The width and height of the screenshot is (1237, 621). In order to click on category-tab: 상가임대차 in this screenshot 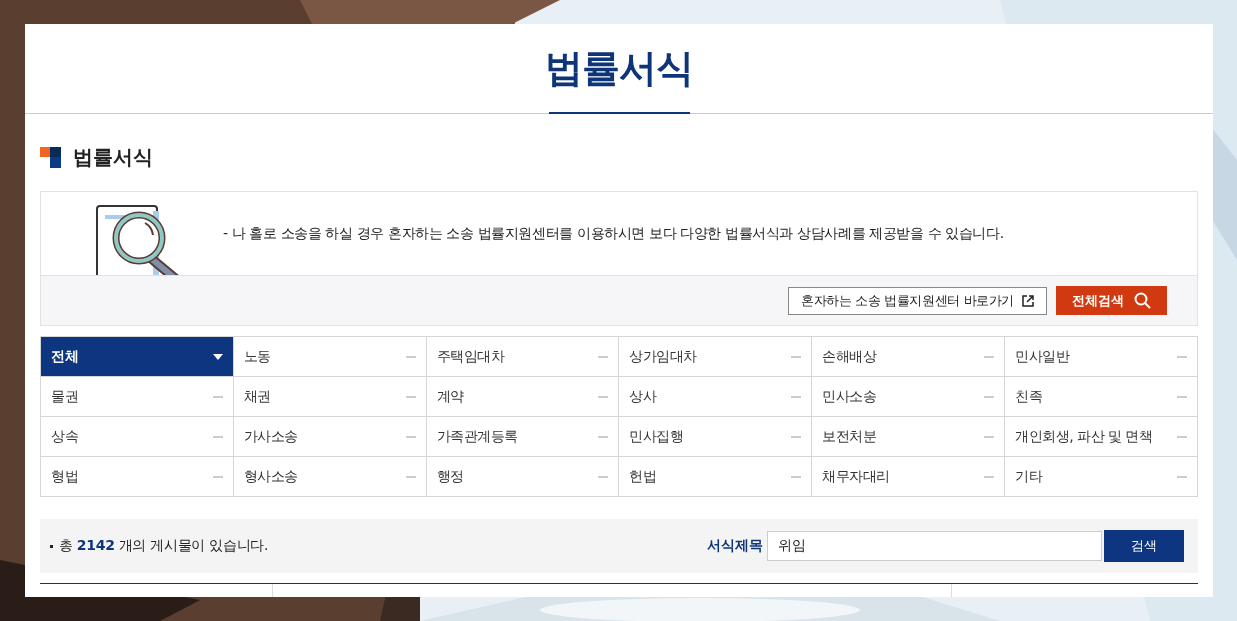, I will do `click(716, 357)`.